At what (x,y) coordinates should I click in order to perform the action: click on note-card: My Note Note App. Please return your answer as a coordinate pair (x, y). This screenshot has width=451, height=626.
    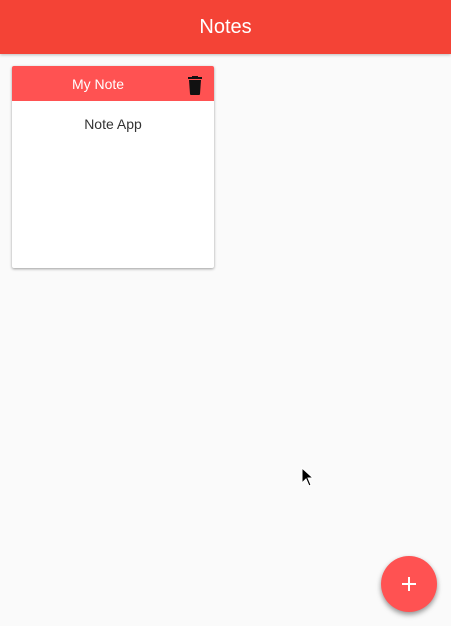
    Looking at the image, I should click on (113, 167).